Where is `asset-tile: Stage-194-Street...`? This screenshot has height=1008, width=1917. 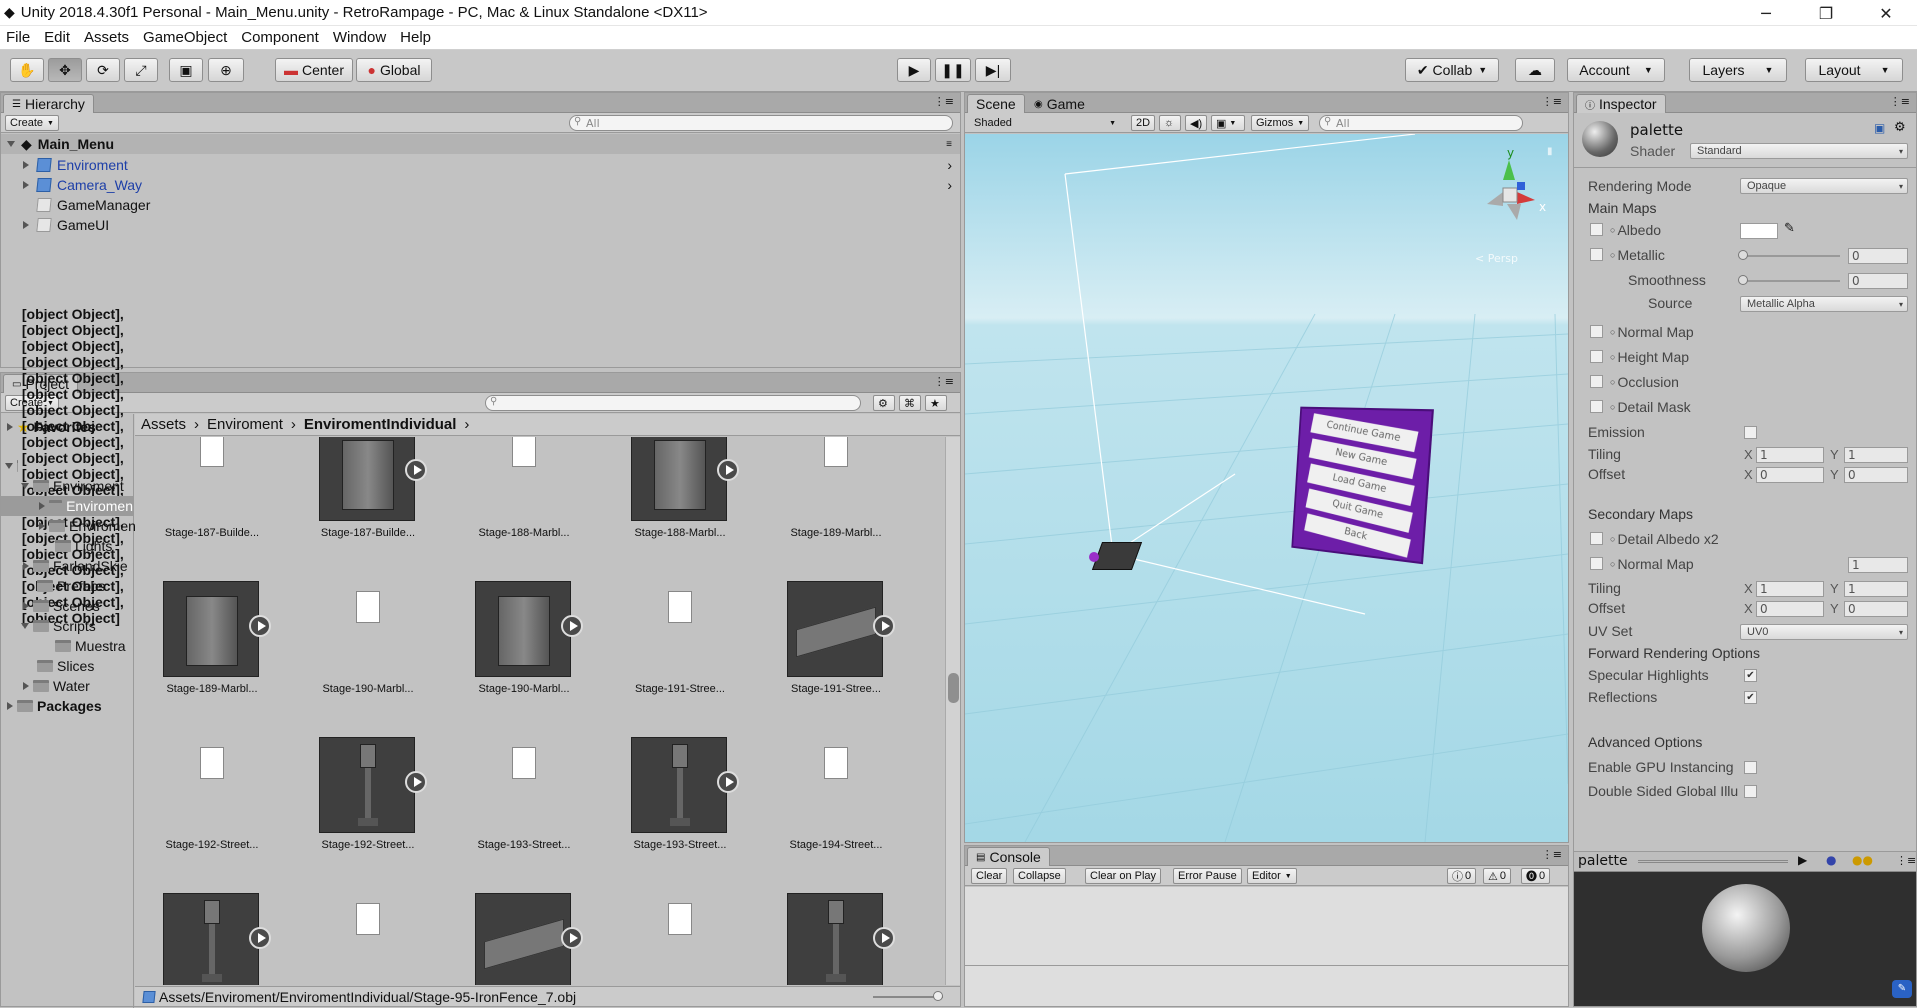
asset-tile: Stage-194-Street... is located at coordinates (836, 809).